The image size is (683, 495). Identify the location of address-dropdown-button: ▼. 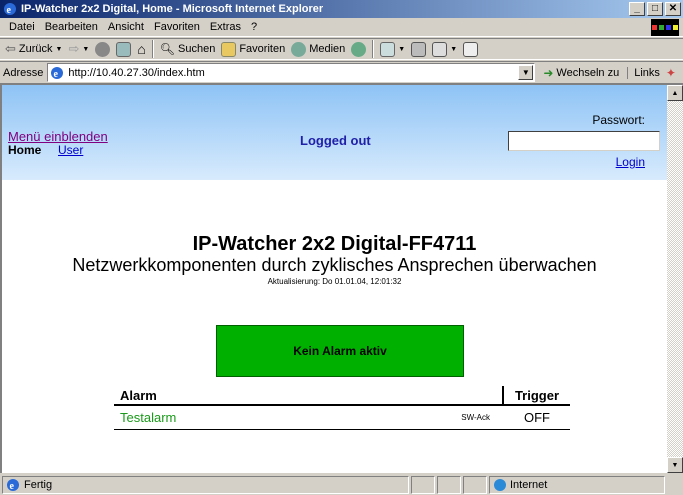
(526, 72).